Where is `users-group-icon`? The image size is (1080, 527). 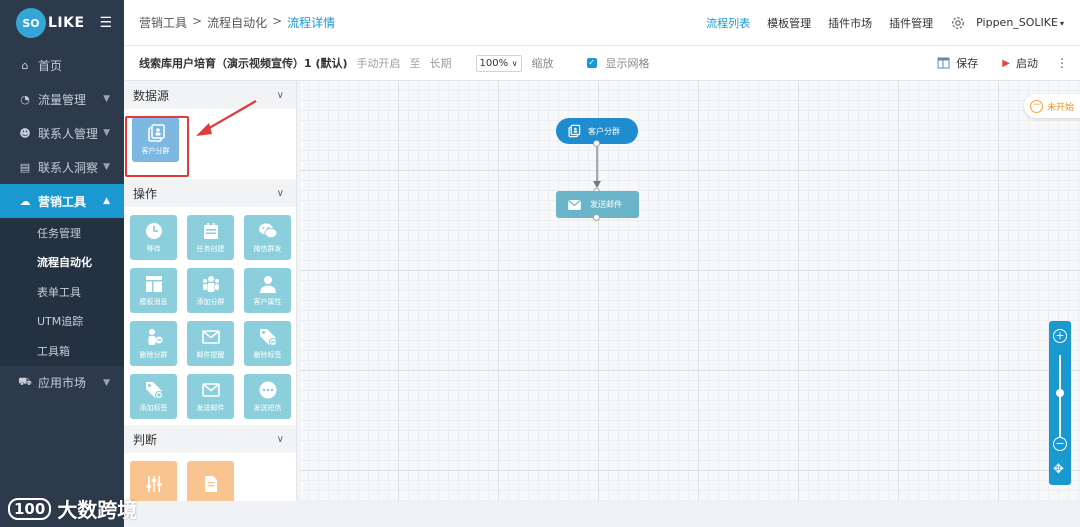 users-group-icon is located at coordinates (210, 284).